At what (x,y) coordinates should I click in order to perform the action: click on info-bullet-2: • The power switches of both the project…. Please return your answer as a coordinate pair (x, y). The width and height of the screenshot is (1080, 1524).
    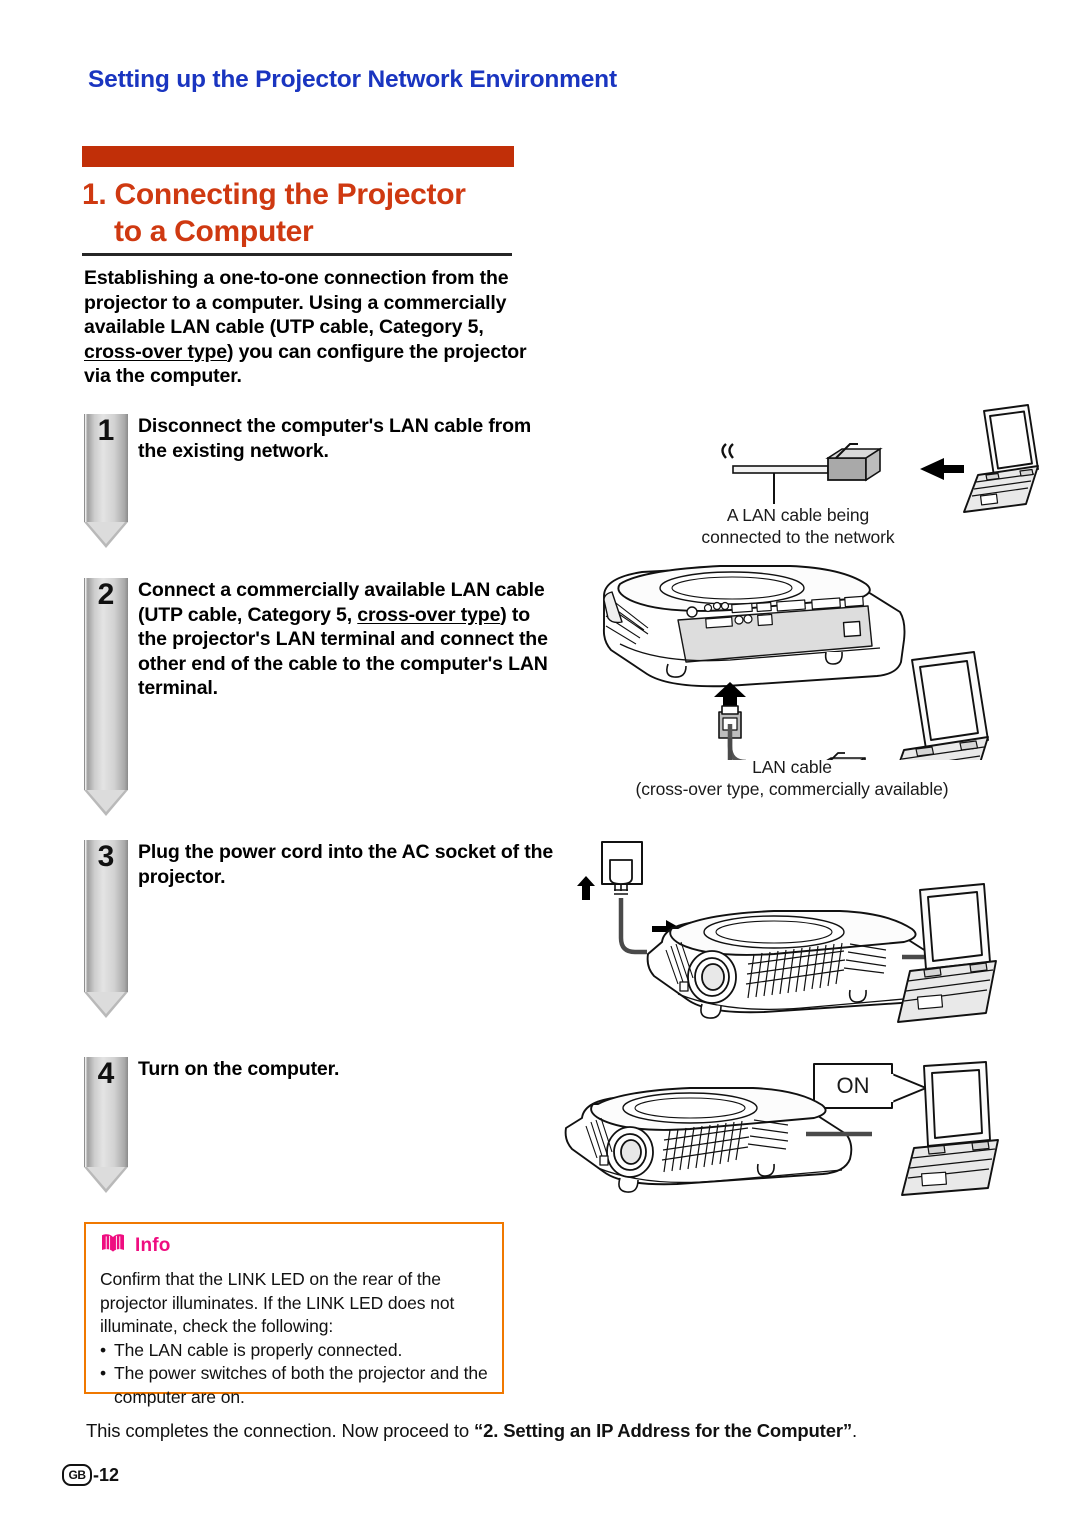
    Looking at the image, I should click on (296, 1385).